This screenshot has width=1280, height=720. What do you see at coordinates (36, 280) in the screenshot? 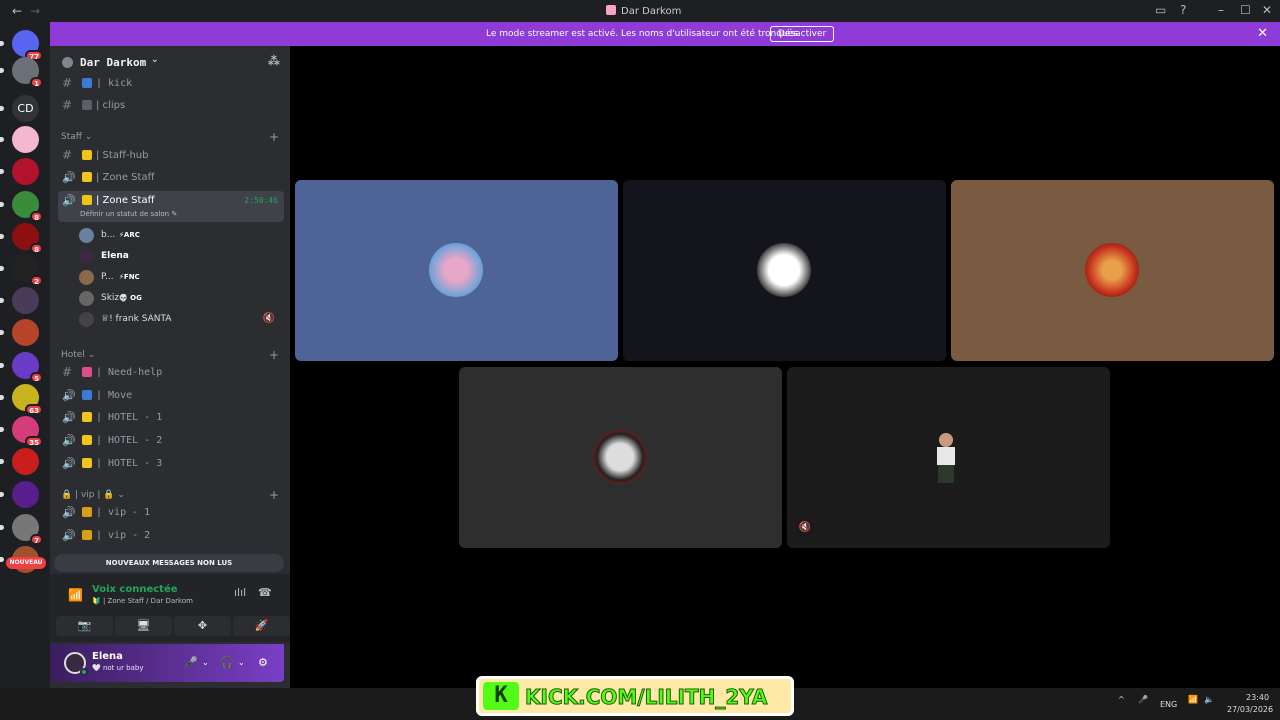
I see `mention-badge: 2` at bounding box center [36, 280].